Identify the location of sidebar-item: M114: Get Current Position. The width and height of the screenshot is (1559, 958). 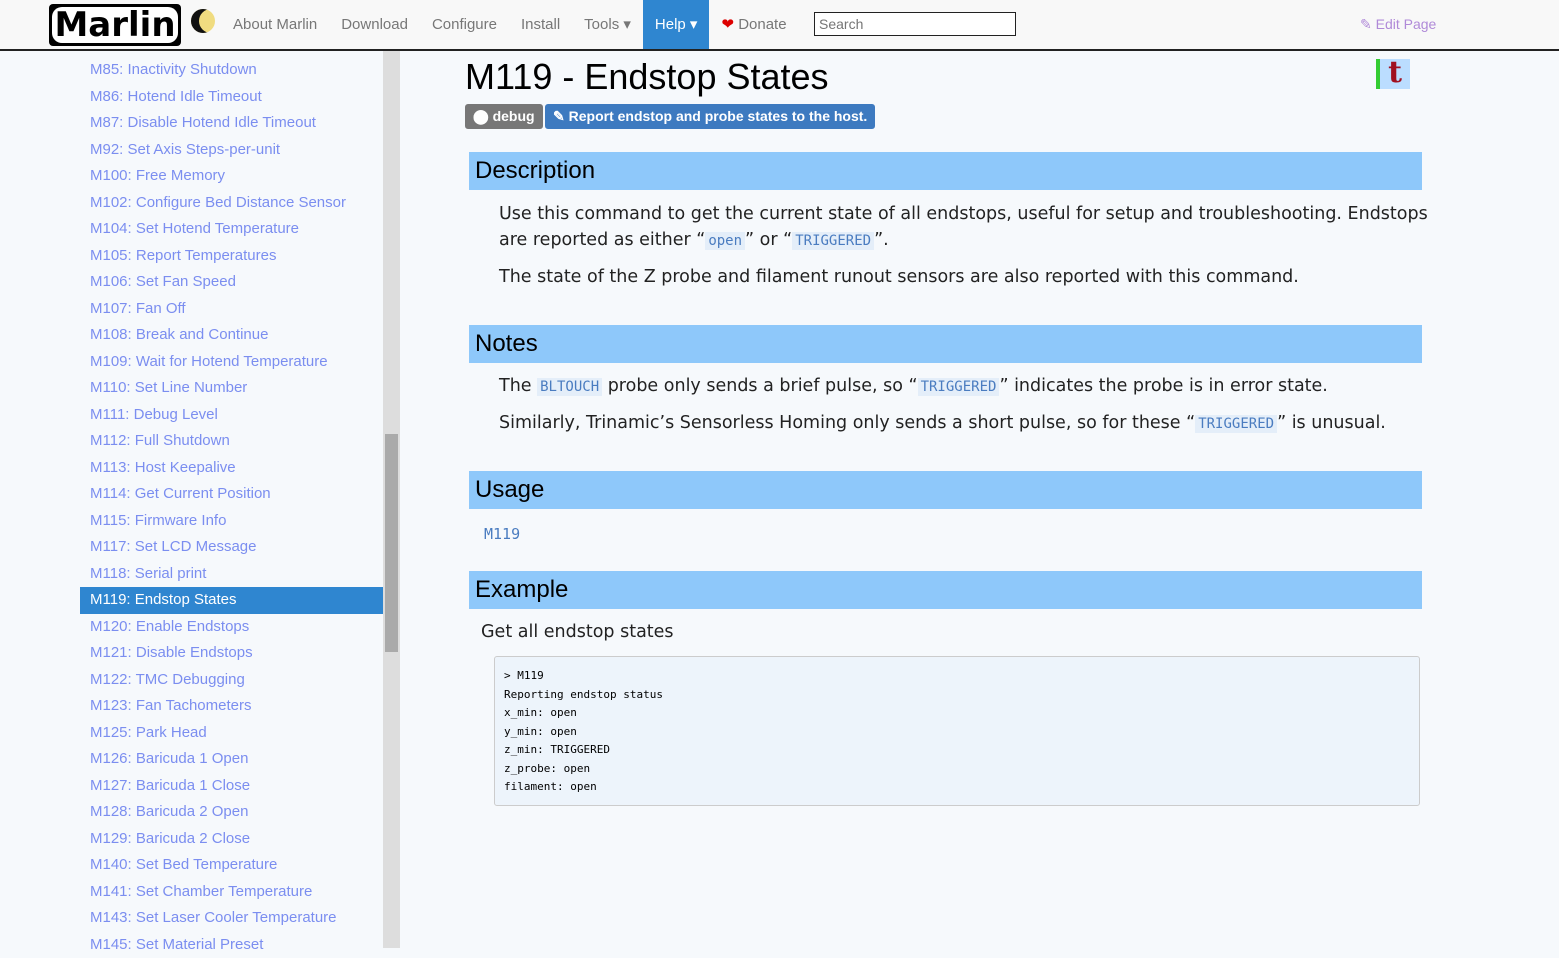
(231, 494).